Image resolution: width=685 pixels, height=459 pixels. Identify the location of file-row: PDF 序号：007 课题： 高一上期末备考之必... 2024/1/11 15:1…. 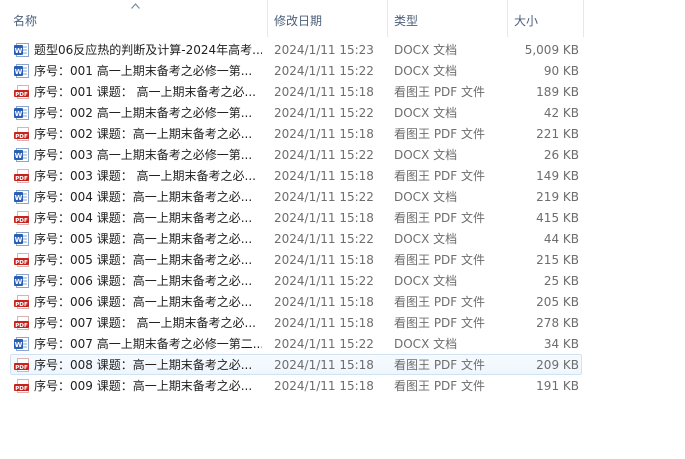
(296, 322).